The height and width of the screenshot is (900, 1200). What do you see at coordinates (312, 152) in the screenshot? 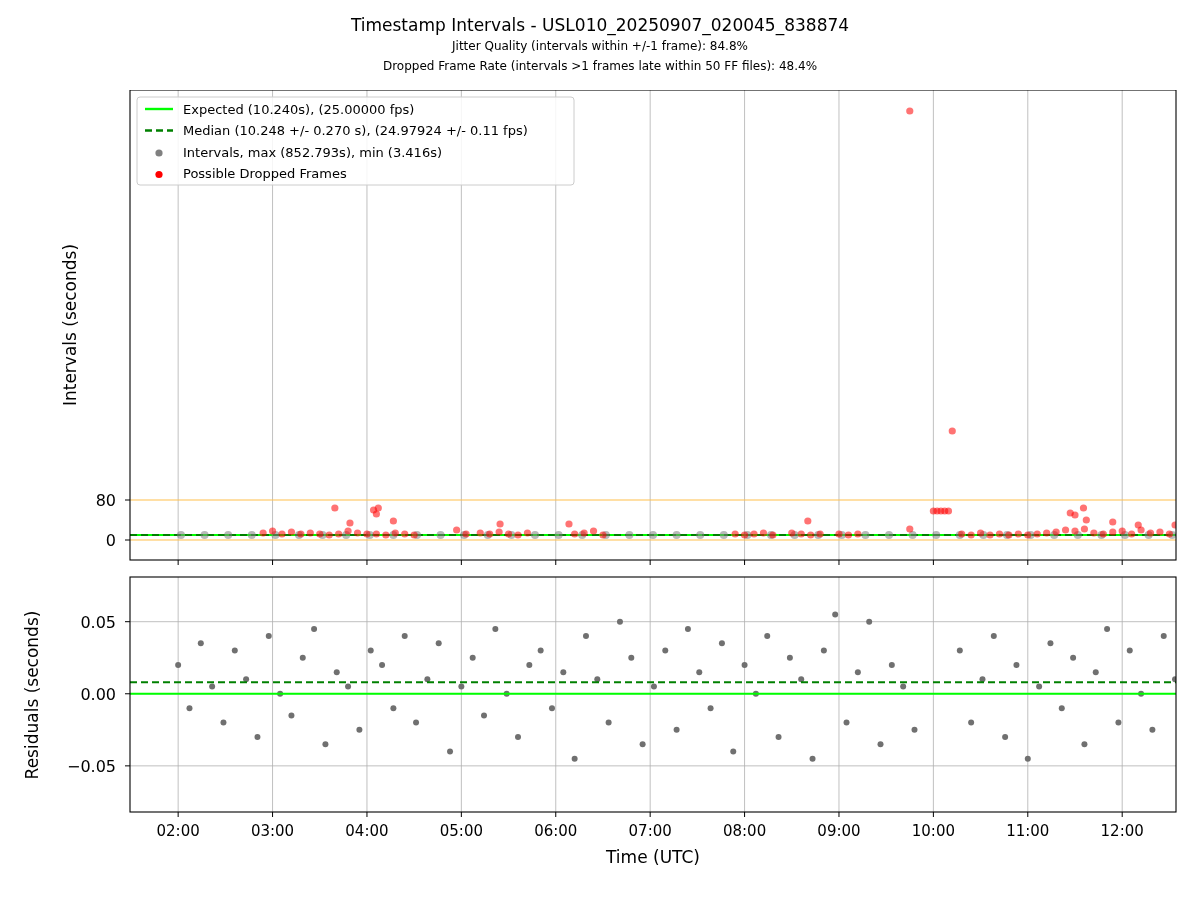
I see `legend-label: Intervals, max (852.793s), min (3.416s)` at bounding box center [312, 152].